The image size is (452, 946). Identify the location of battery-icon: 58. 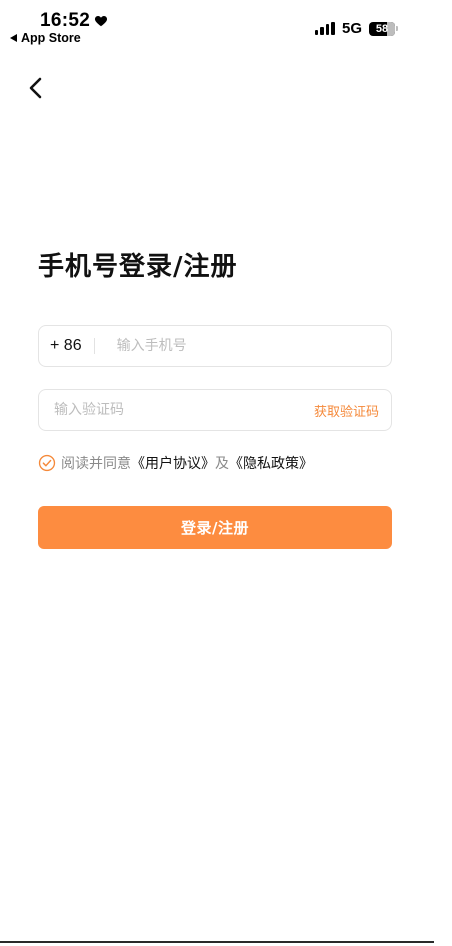
(383, 28).